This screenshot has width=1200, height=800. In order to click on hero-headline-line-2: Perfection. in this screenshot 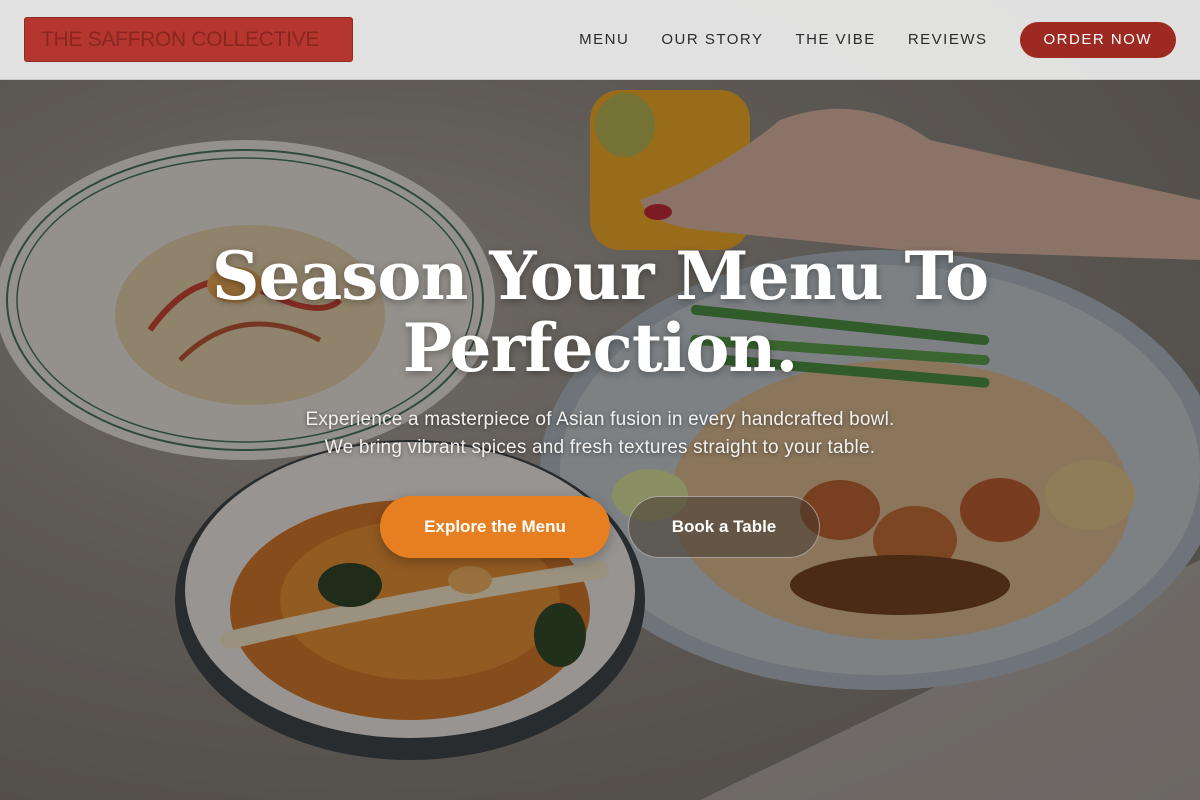, I will do `click(600, 348)`.